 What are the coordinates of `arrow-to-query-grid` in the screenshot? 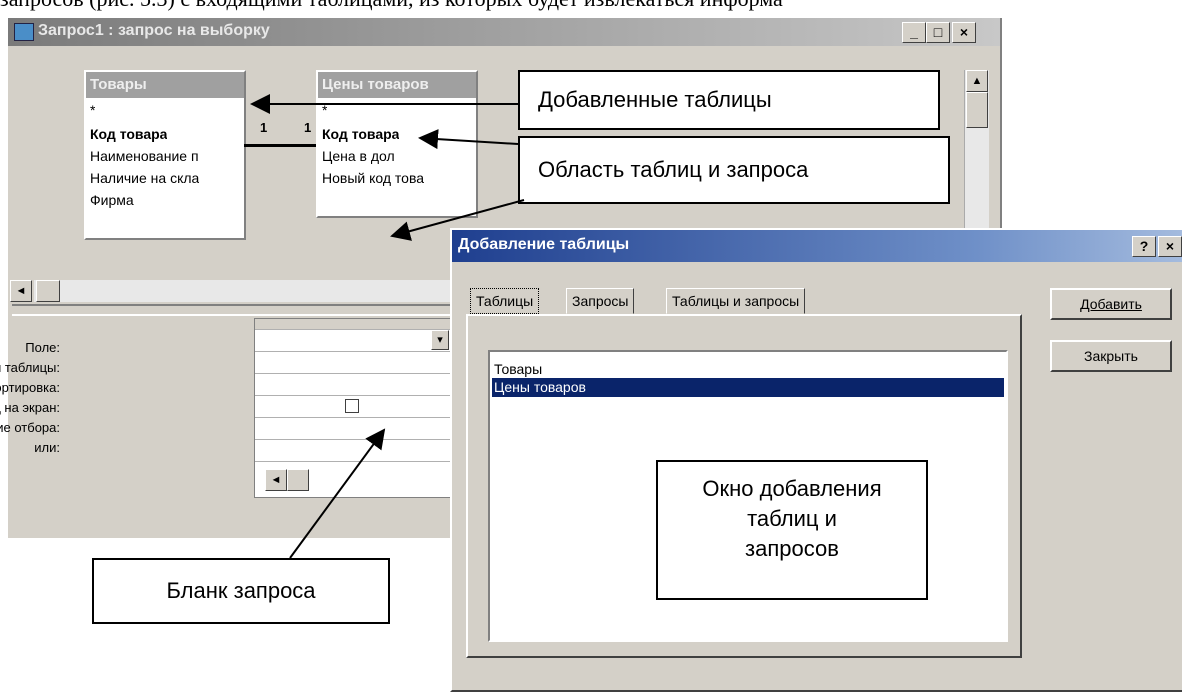 It's located at (337, 493).